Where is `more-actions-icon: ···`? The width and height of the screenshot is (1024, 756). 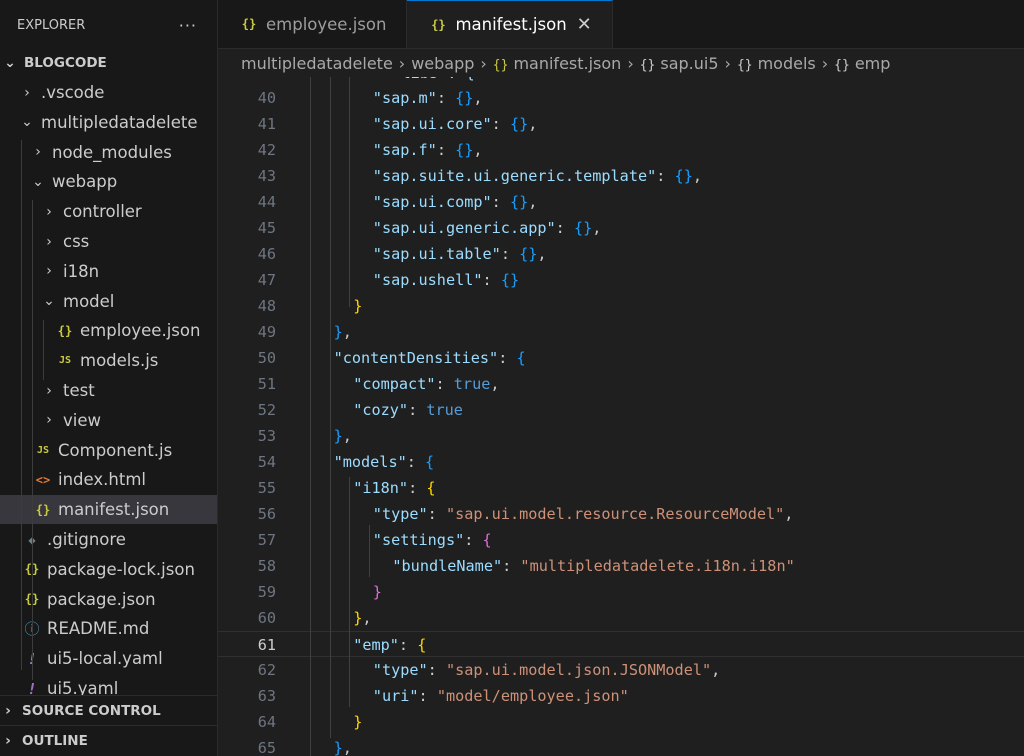 more-actions-icon: ··· is located at coordinates (188, 25).